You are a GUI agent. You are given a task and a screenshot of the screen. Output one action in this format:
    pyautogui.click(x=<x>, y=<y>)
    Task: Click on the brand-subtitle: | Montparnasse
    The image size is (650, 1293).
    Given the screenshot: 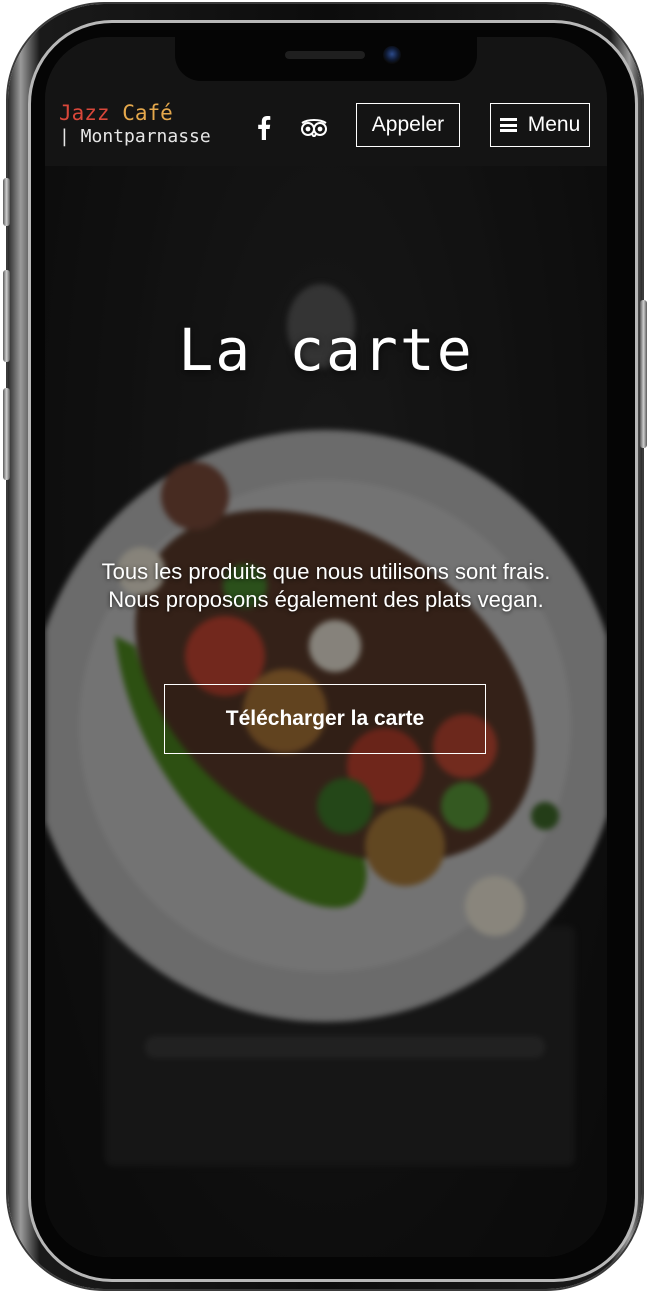 What is the action you would take?
    pyautogui.click(x=135, y=136)
    